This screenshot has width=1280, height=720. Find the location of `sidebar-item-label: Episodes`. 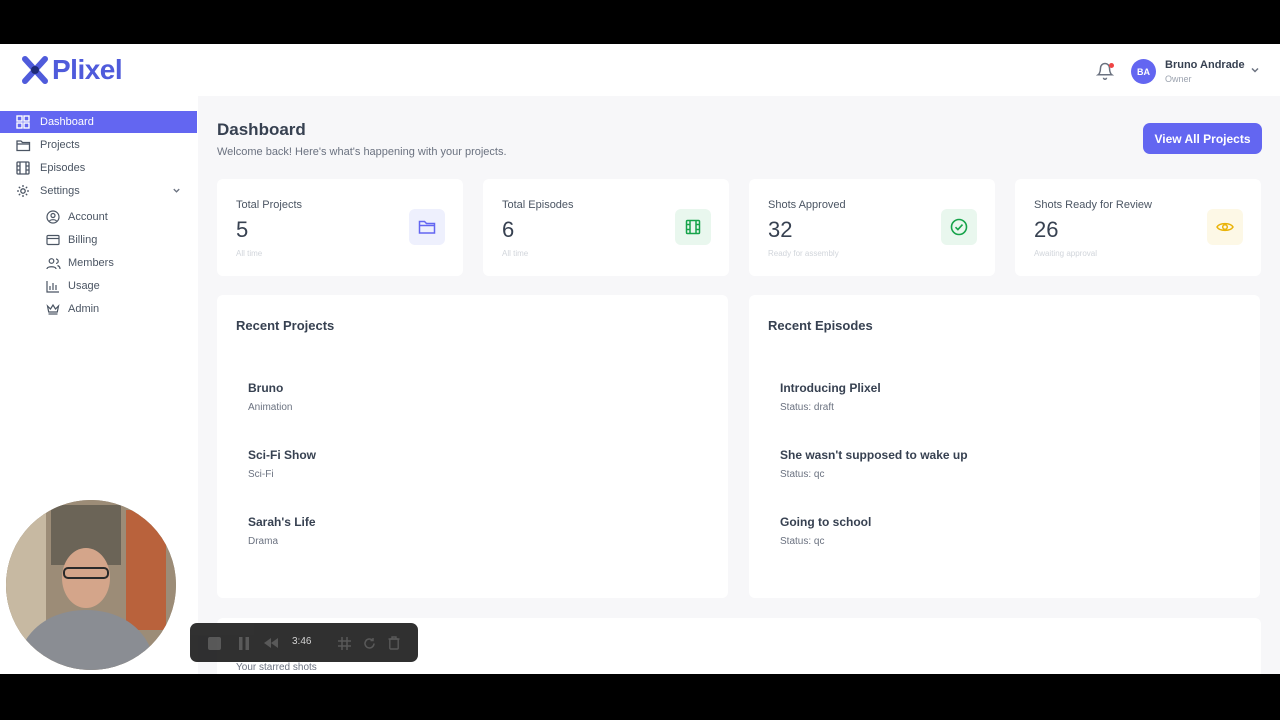

sidebar-item-label: Episodes is located at coordinates (63, 168).